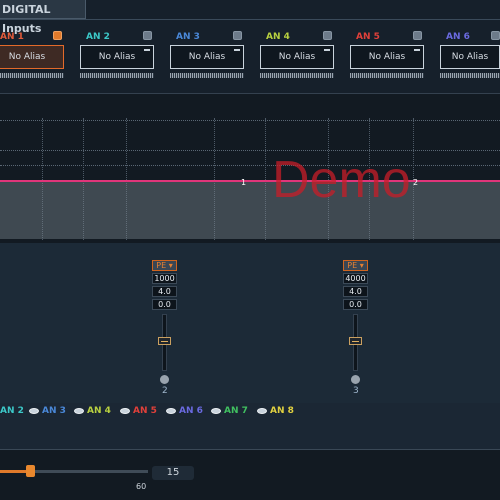 The height and width of the screenshot is (500, 500). I want to click on band-freq-field: 4000, so click(355, 278).